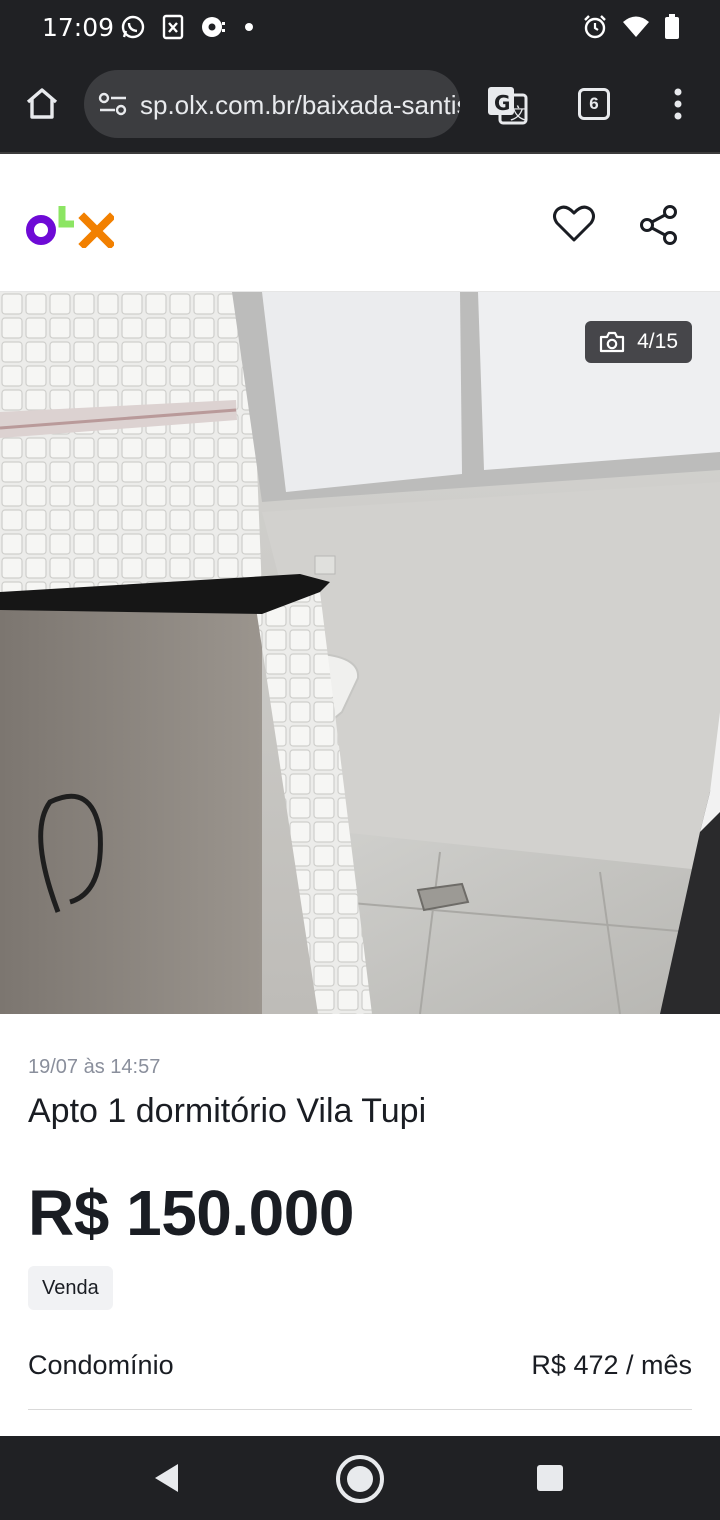 The width and height of the screenshot is (720, 1520). I want to click on file-x-icon, so click(173, 27).